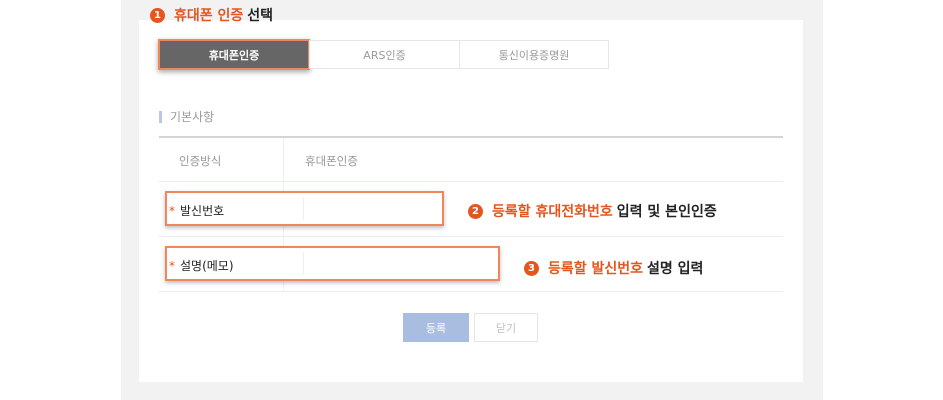  I want to click on section-title-text: 기본사항, so click(192, 117).